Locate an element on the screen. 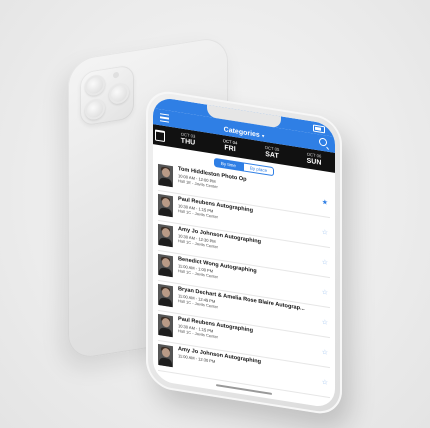  search-icon is located at coordinates (323, 142).